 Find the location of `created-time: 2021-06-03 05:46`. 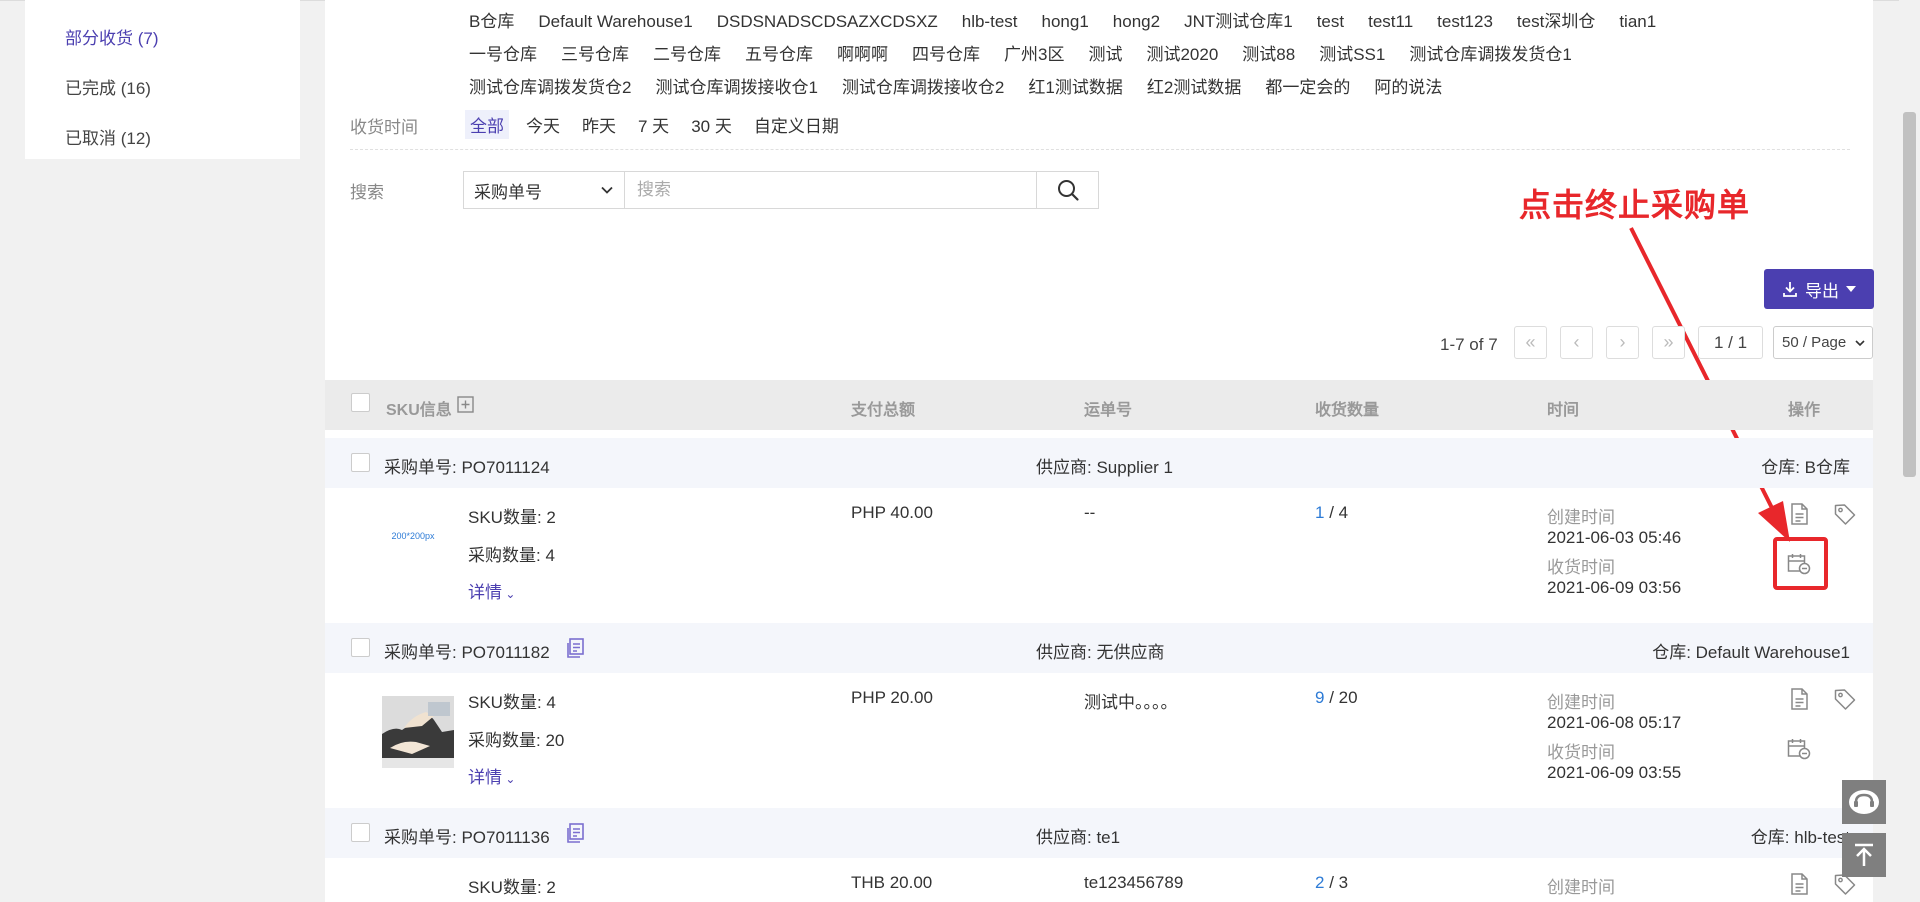

created-time: 2021-06-03 05:46 is located at coordinates (1614, 537).